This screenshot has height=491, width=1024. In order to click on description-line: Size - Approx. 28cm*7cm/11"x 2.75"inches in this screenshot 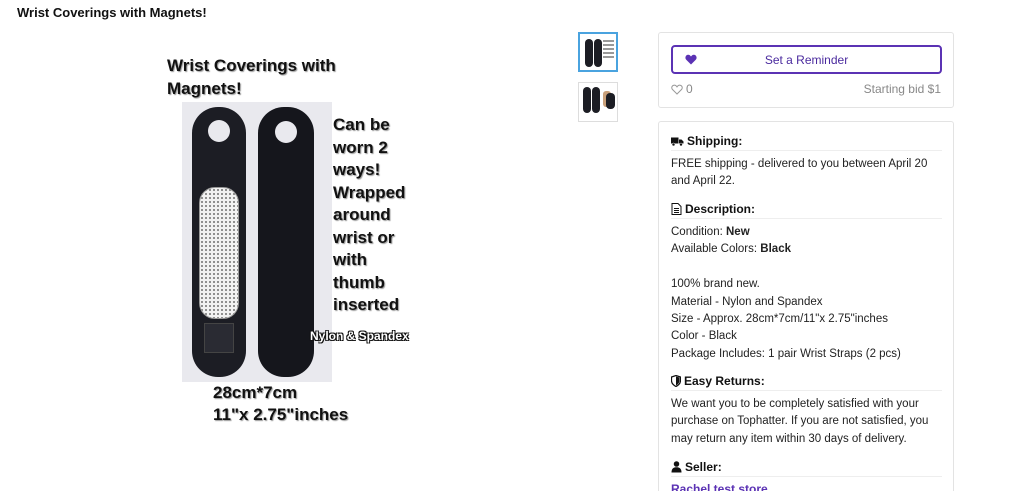, I will do `click(779, 319)`.